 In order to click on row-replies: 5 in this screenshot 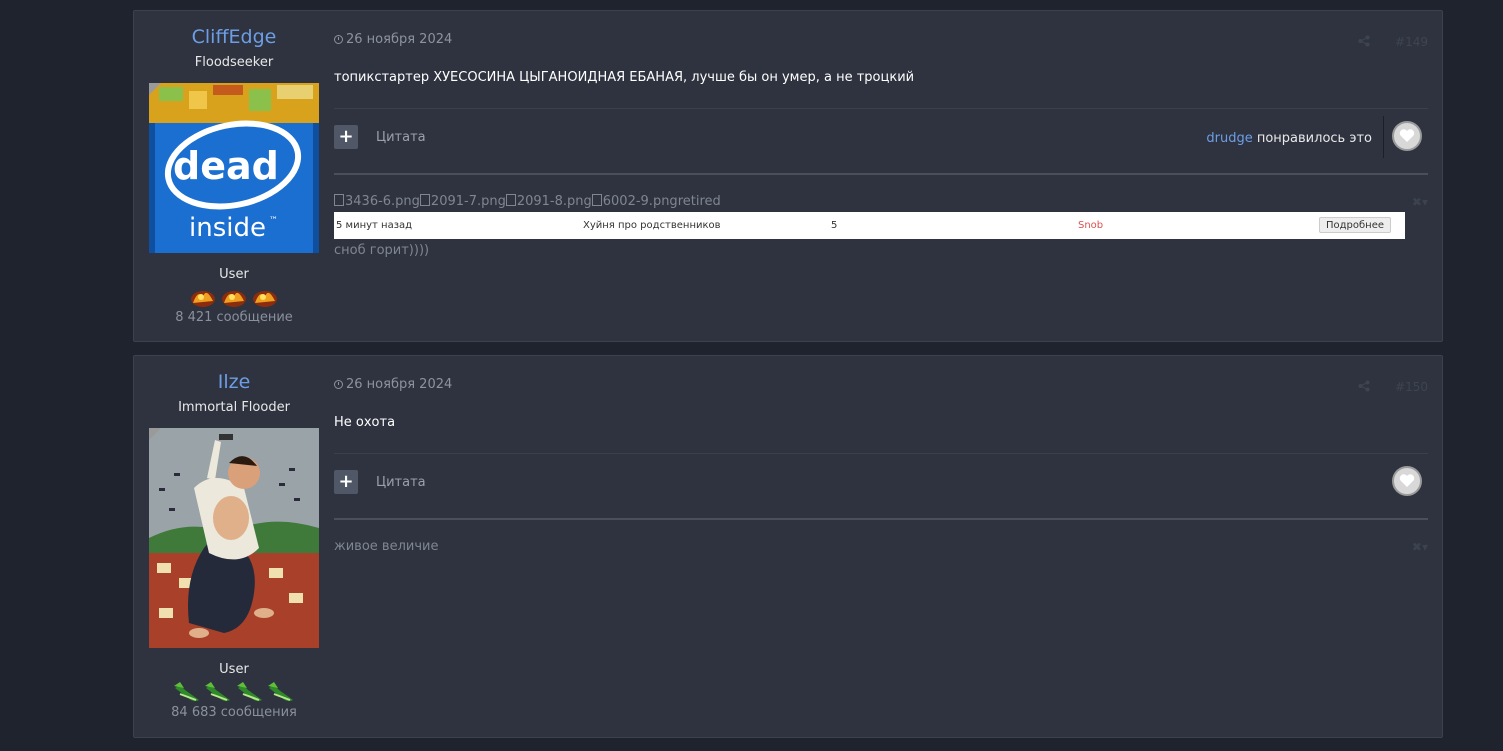, I will do `click(834, 225)`.